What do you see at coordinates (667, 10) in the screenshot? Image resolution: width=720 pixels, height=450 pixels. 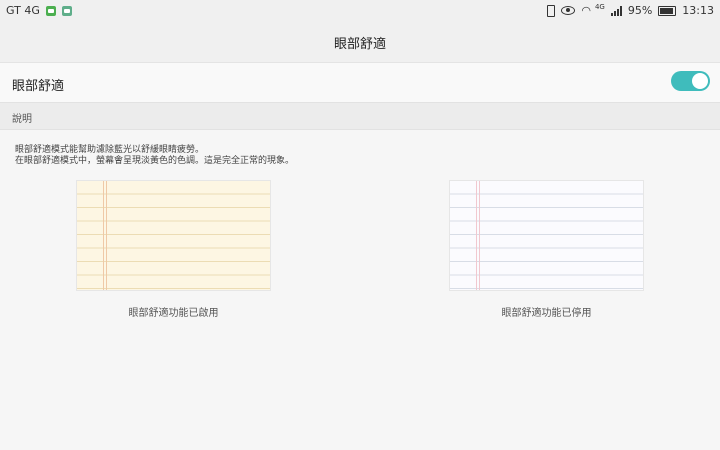 I see `battery-icon` at bounding box center [667, 10].